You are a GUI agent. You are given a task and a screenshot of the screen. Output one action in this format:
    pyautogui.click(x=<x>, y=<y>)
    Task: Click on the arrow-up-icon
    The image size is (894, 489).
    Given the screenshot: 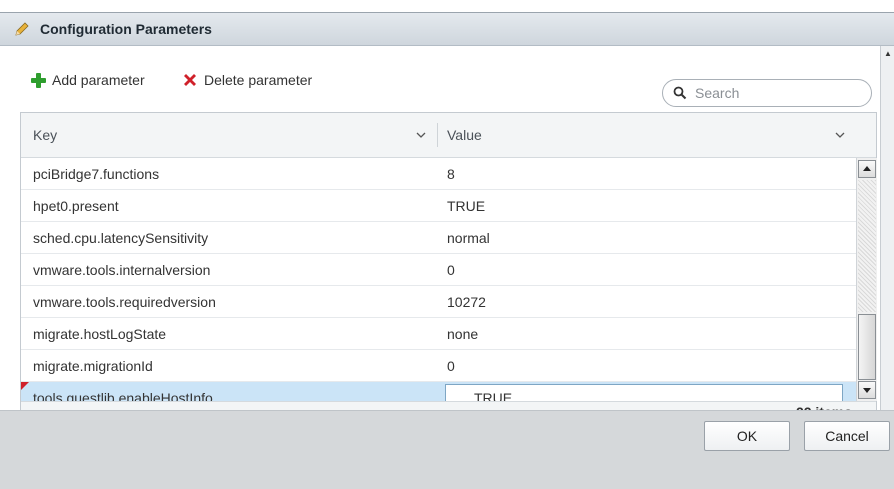 What is the action you would take?
    pyautogui.click(x=867, y=168)
    